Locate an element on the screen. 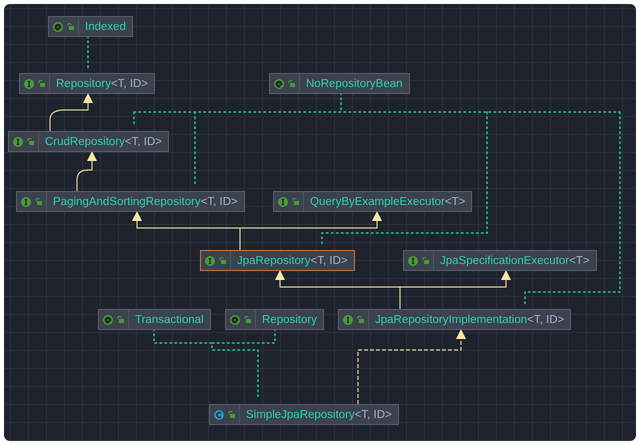 The image size is (640, 445). class-node: NoRepositoryBean is located at coordinates (339, 83).